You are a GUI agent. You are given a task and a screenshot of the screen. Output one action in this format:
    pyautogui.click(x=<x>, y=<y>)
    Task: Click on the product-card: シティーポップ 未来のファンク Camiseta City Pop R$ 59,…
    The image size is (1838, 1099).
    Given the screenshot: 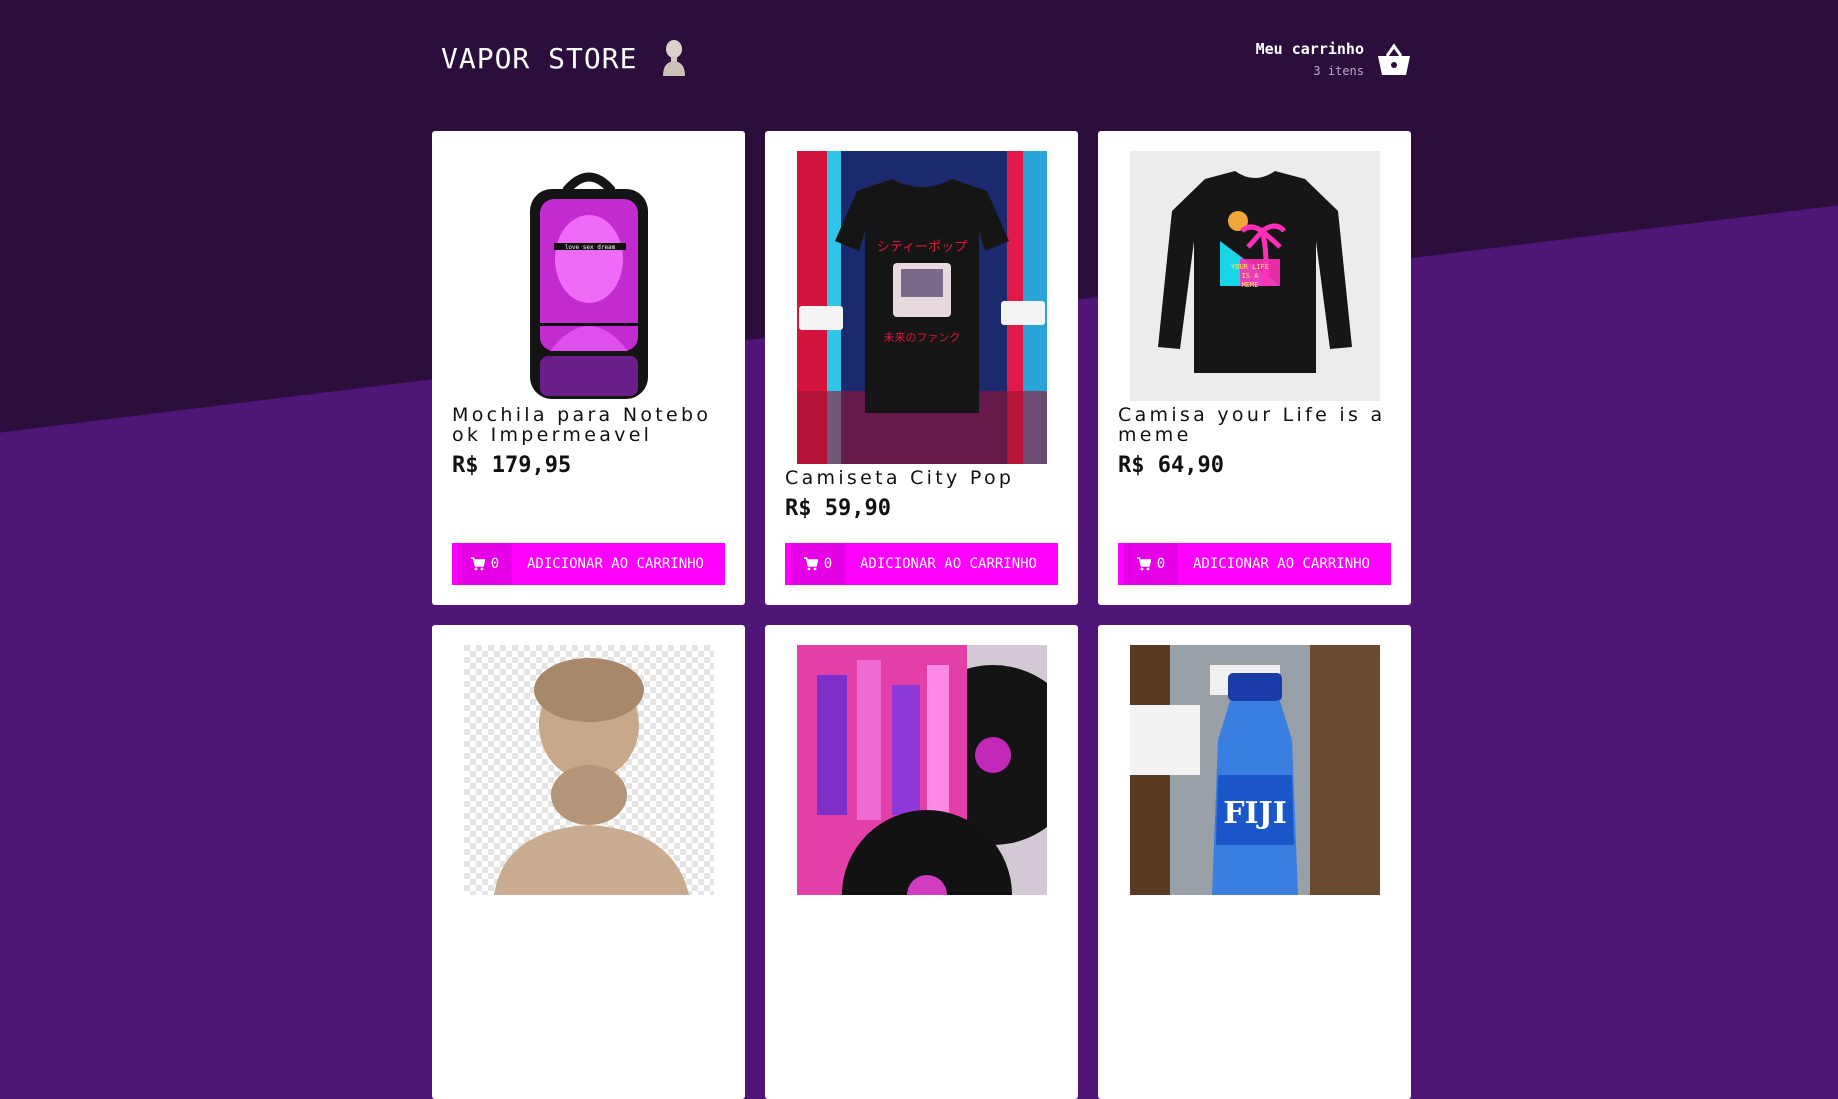 What is the action you would take?
    pyautogui.click(x=921, y=368)
    